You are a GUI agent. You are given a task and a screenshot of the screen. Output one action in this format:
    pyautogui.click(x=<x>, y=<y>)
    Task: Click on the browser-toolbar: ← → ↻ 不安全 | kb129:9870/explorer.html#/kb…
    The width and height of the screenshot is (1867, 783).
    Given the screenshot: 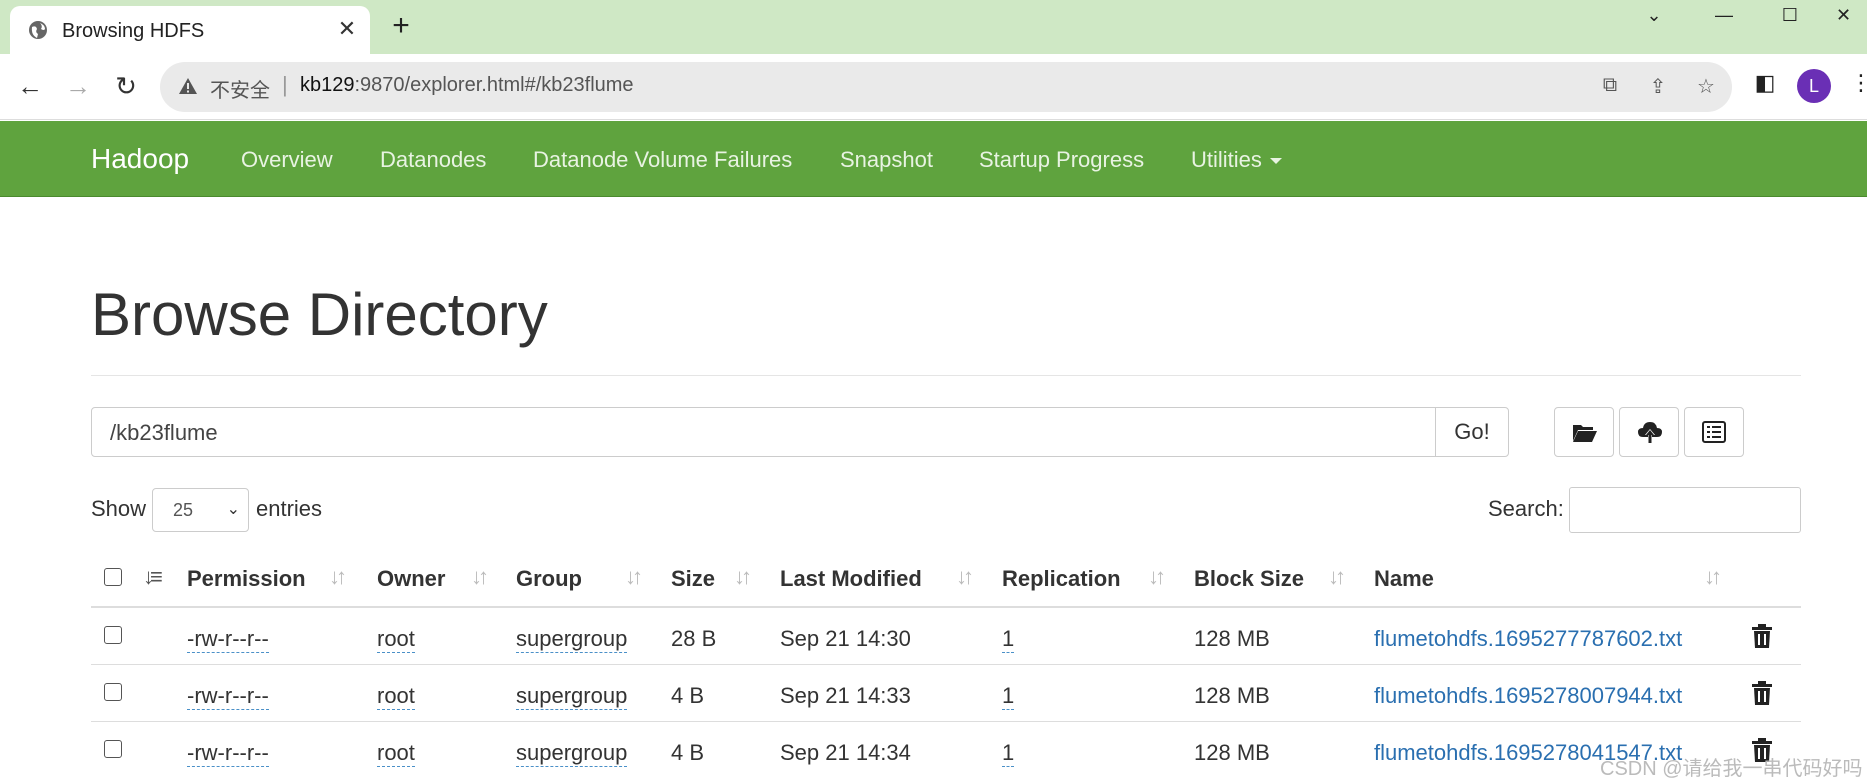 What is the action you would take?
    pyautogui.click(x=933, y=87)
    